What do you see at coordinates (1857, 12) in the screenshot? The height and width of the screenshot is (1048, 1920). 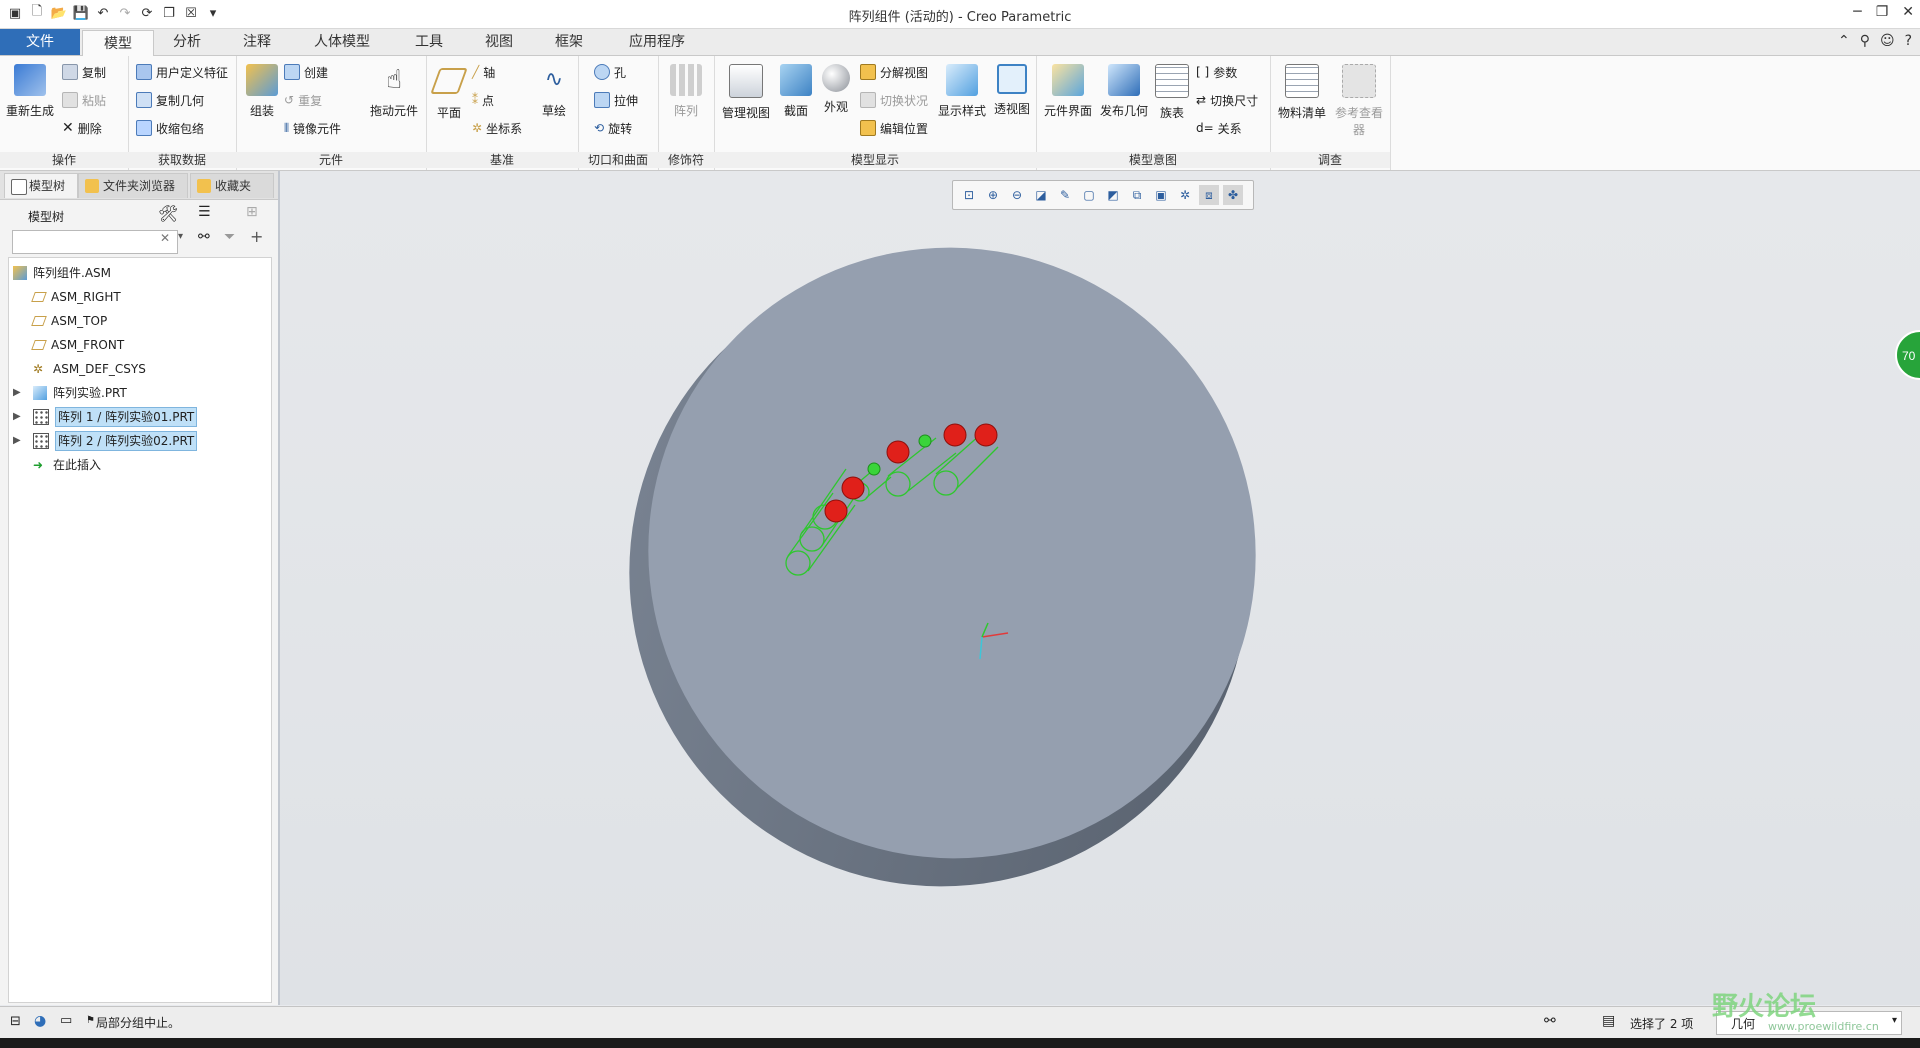 I see `minimize-icon: ─` at bounding box center [1857, 12].